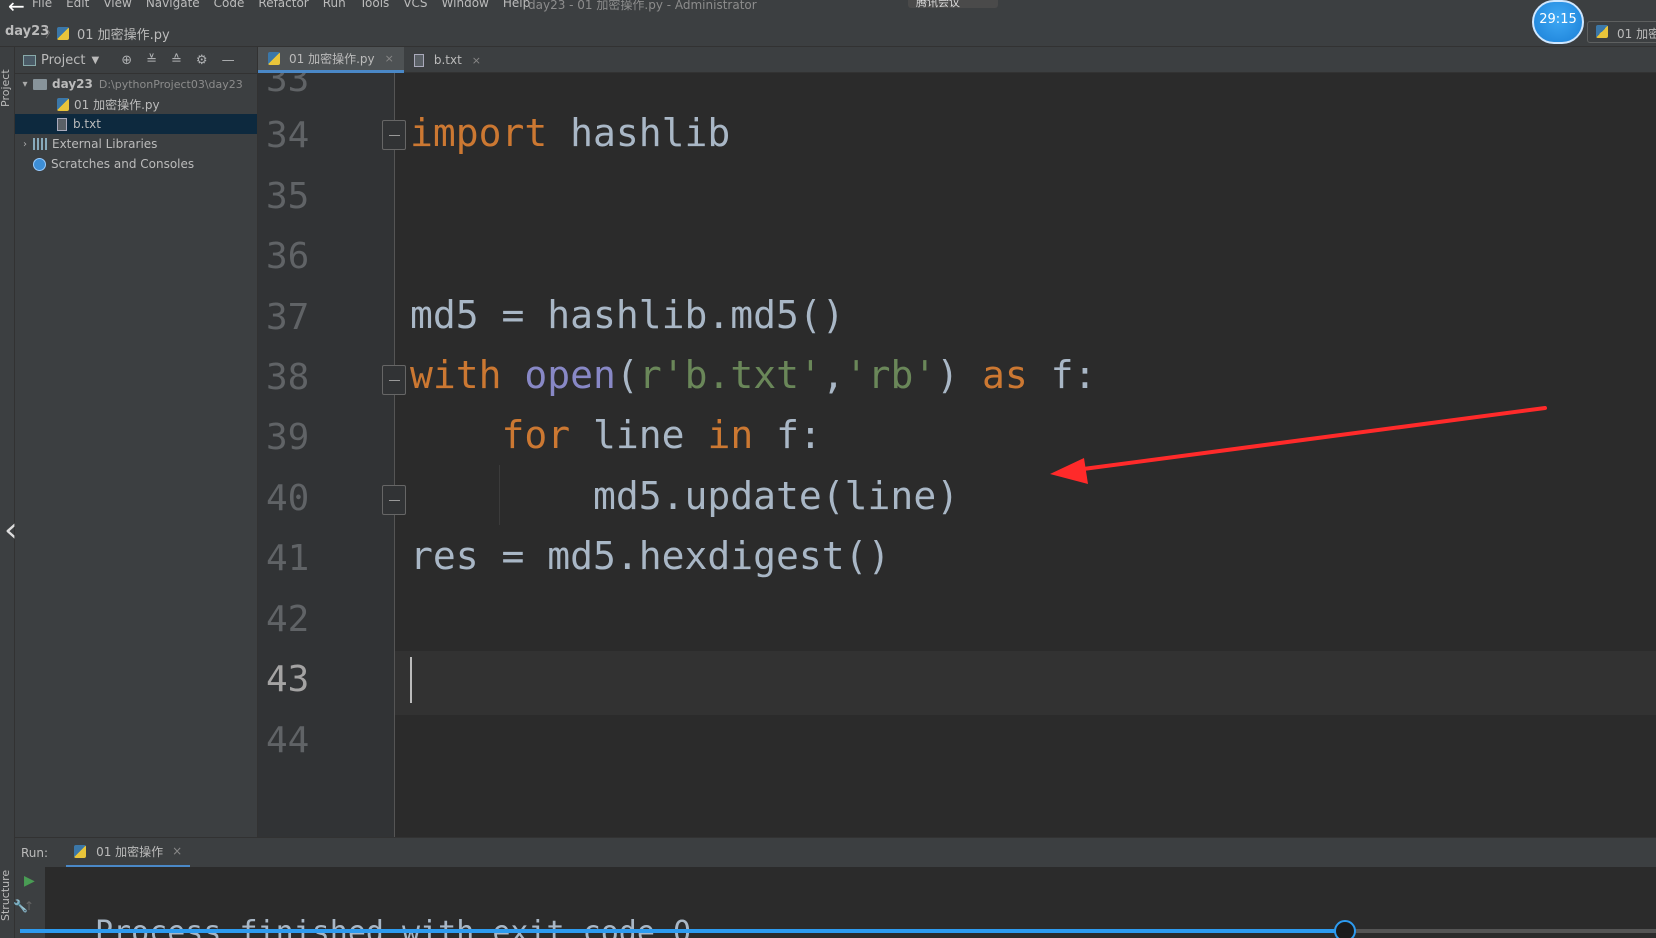 This screenshot has height=938, width=1656. I want to click on structure-tool-window-button: Structure, so click(6, 895).